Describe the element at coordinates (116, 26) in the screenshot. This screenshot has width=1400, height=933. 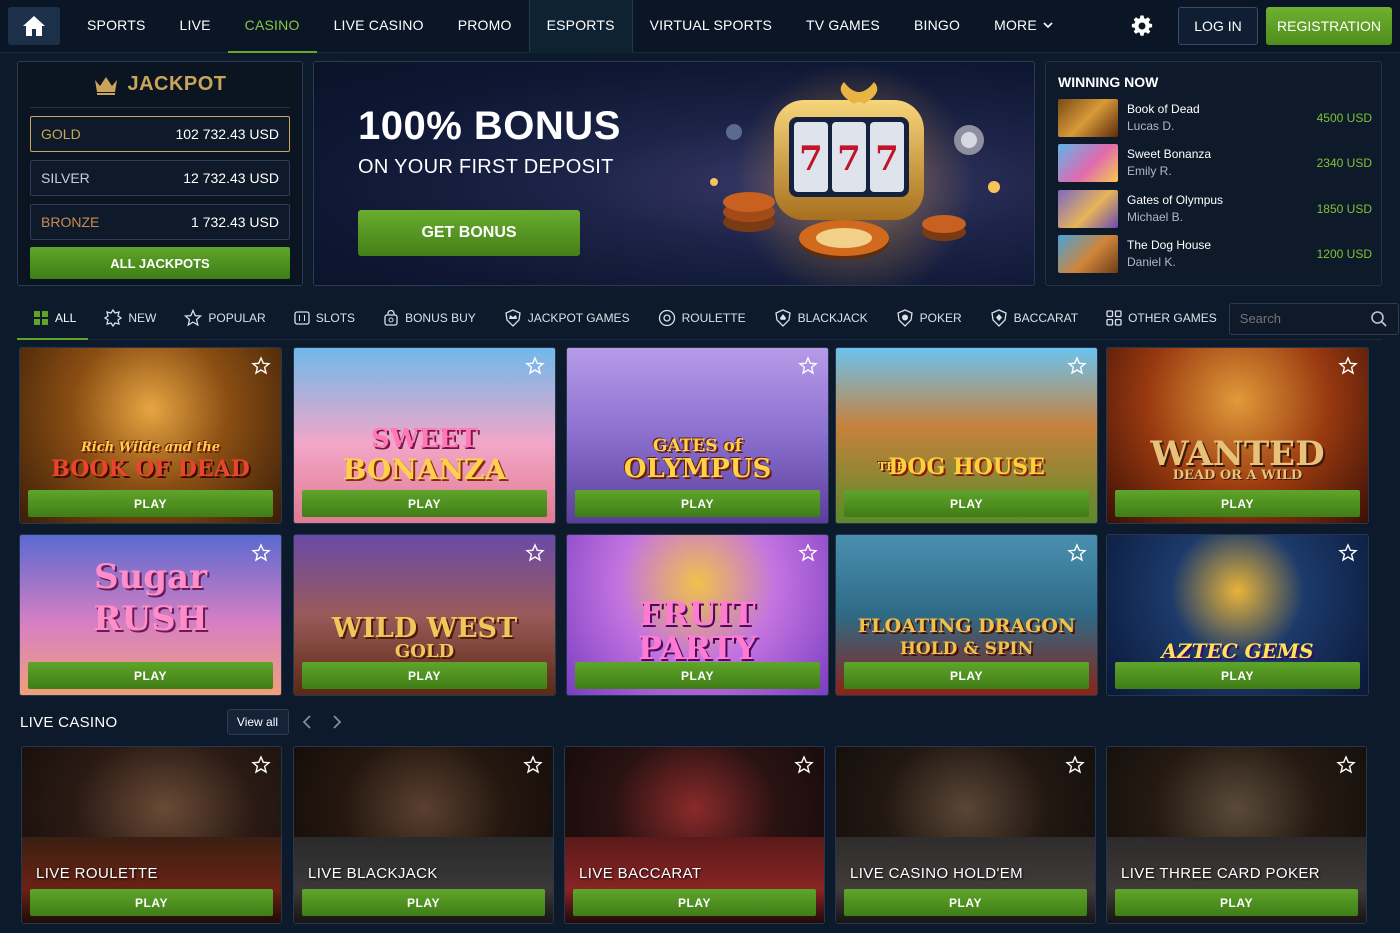
I see `nav-sports: SPORTS` at that location.